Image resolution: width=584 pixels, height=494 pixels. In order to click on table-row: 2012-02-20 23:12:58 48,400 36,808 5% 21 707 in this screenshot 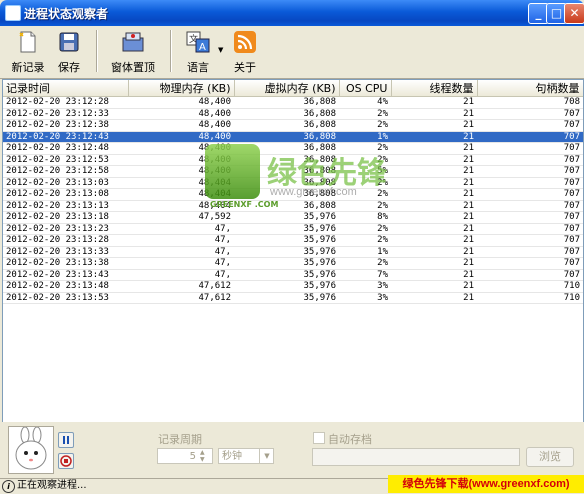, I will do `click(293, 171)`.